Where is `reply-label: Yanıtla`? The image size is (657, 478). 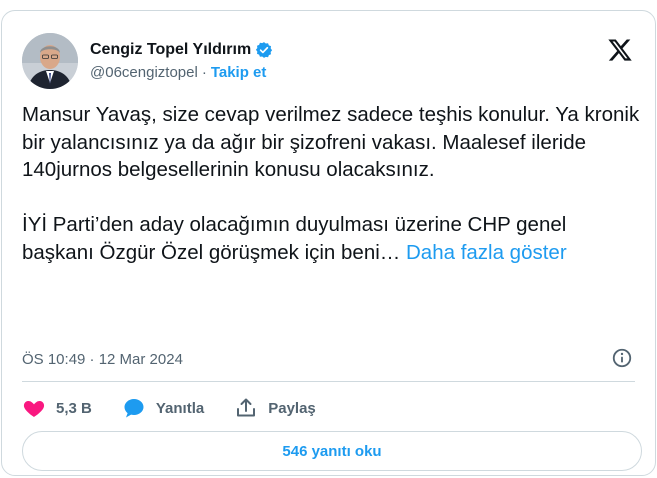 reply-label: Yanıtla is located at coordinates (180, 408).